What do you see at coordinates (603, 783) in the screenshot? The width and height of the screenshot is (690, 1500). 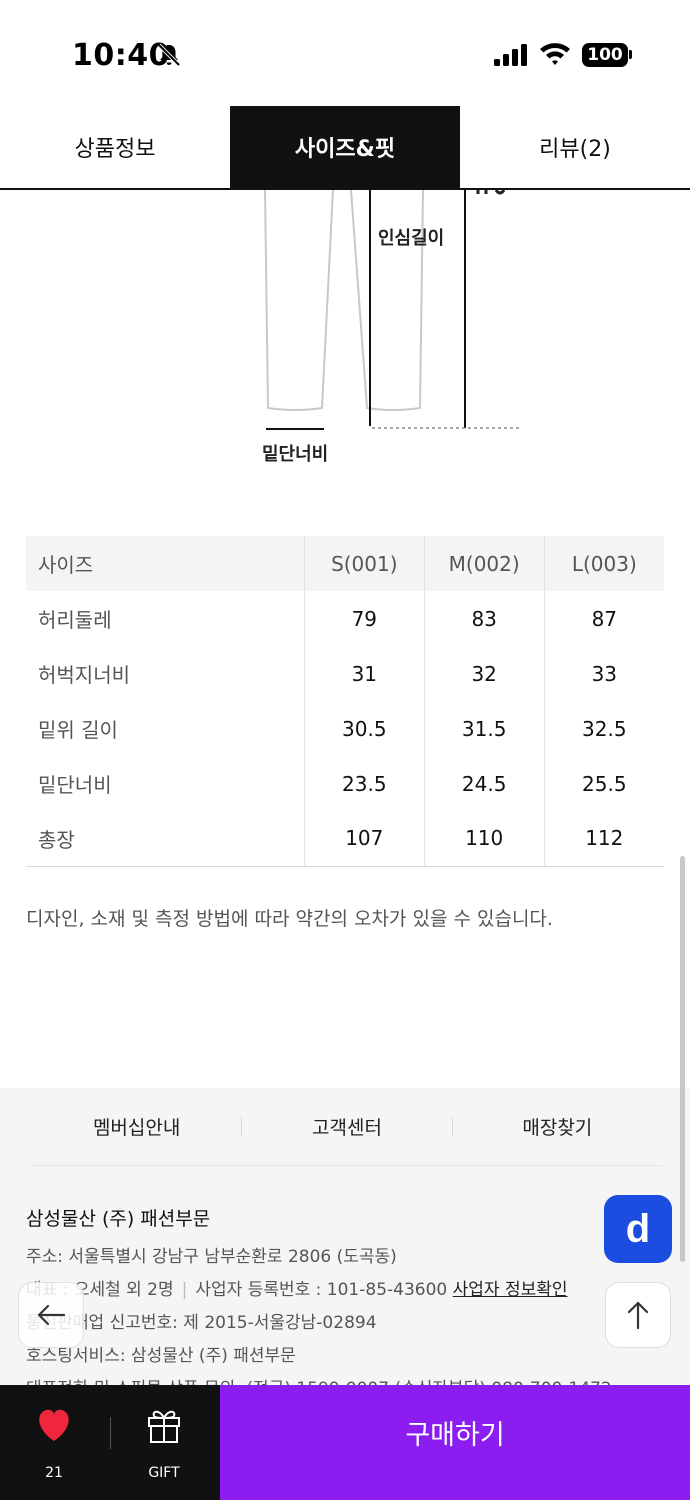 I see `table-cell: 25.5` at bounding box center [603, 783].